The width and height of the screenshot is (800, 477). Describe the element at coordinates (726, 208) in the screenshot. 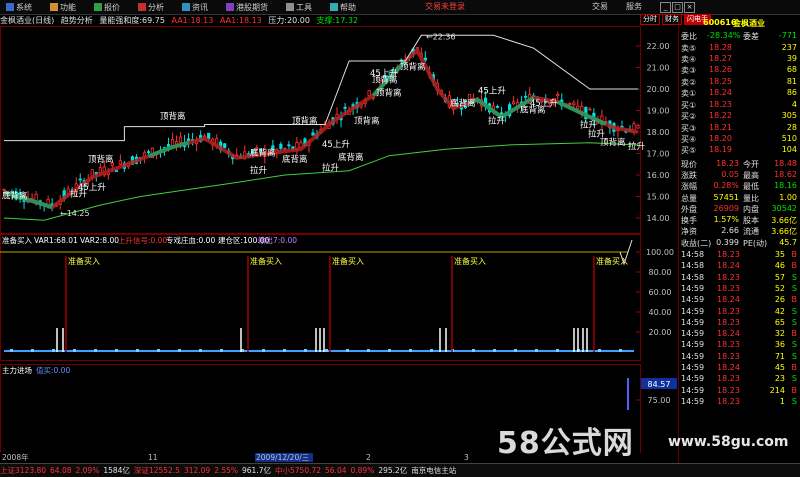

I see `quote-stat-cell: 26909` at that location.